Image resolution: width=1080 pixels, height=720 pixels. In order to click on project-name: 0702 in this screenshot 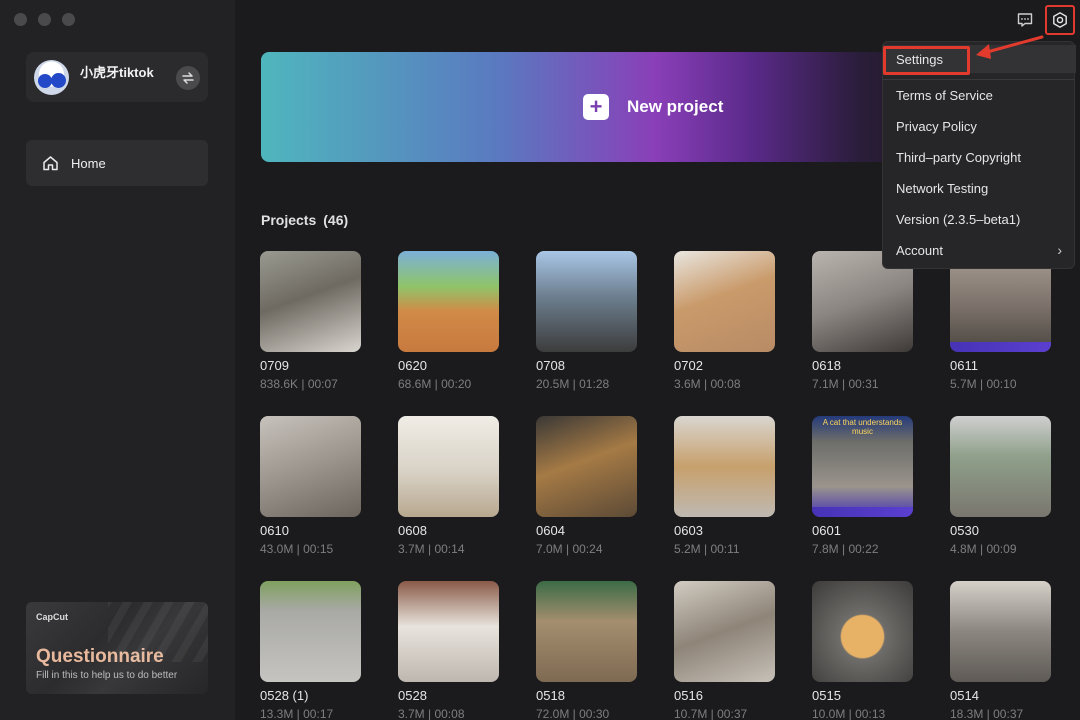, I will do `click(688, 365)`.